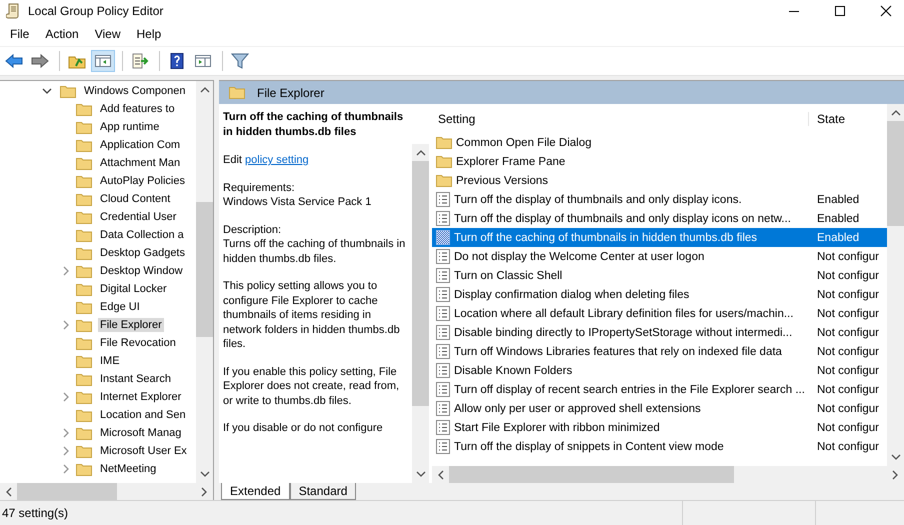 The width and height of the screenshot is (904, 525). I want to click on window-title: Local Group Policy Editor, so click(96, 11).